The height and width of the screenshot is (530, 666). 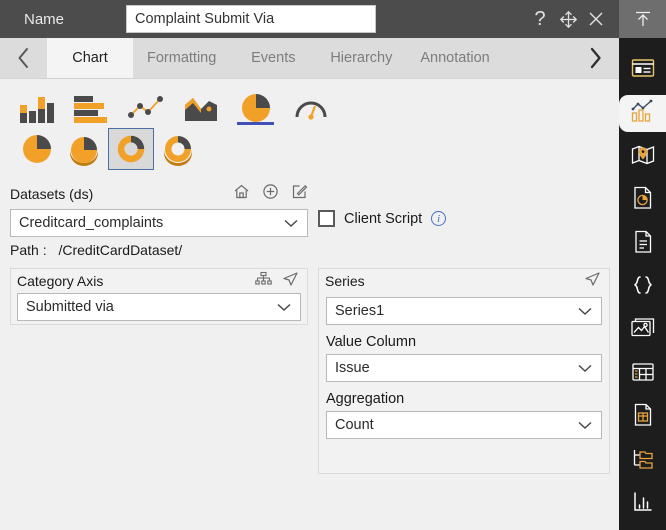 I want to click on hierarchy-icon, so click(x=263, y=281).